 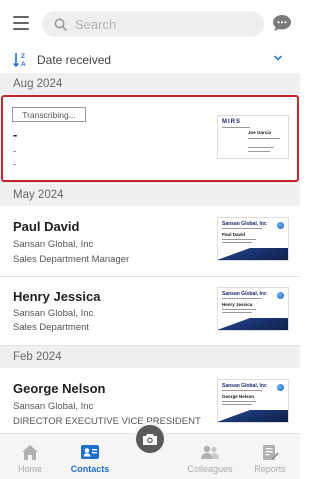 I want to click on colleagues-icon, so click(x=210, y=452).